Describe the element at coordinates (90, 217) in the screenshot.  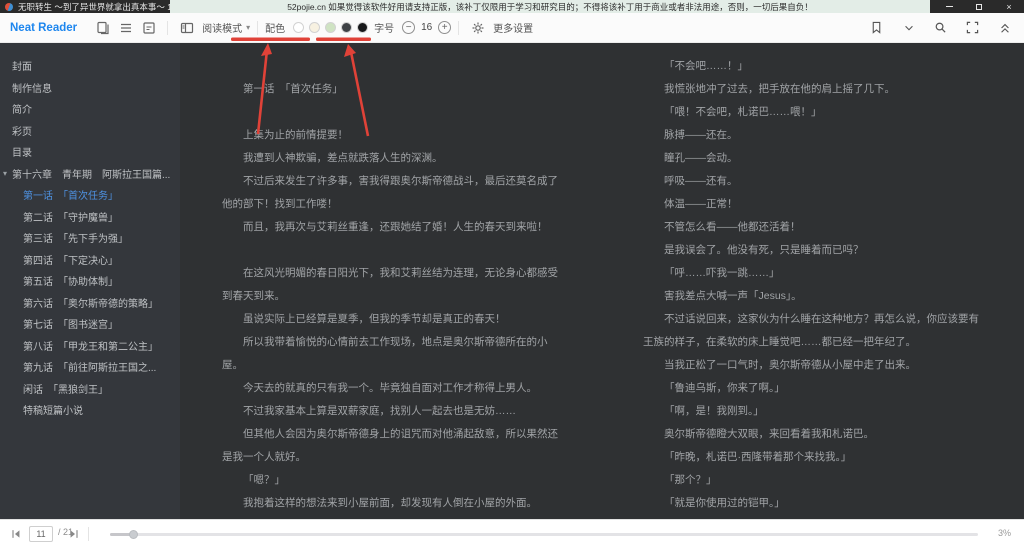
I see `toc-item: ▾ 第二话 「守护魔兽」` at that location.